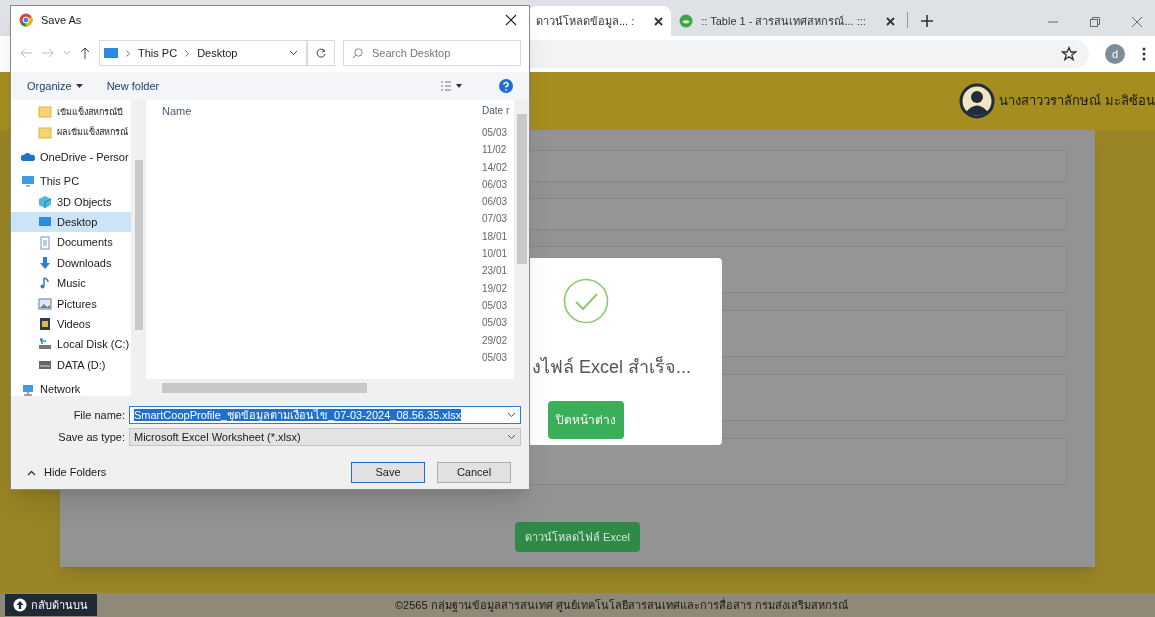 Image resolution: width=1155 pixels, height=617 pixels. Describe the element at coordinates (71, 324) in the screenshot. I see `nav-item: Videos` at that location.